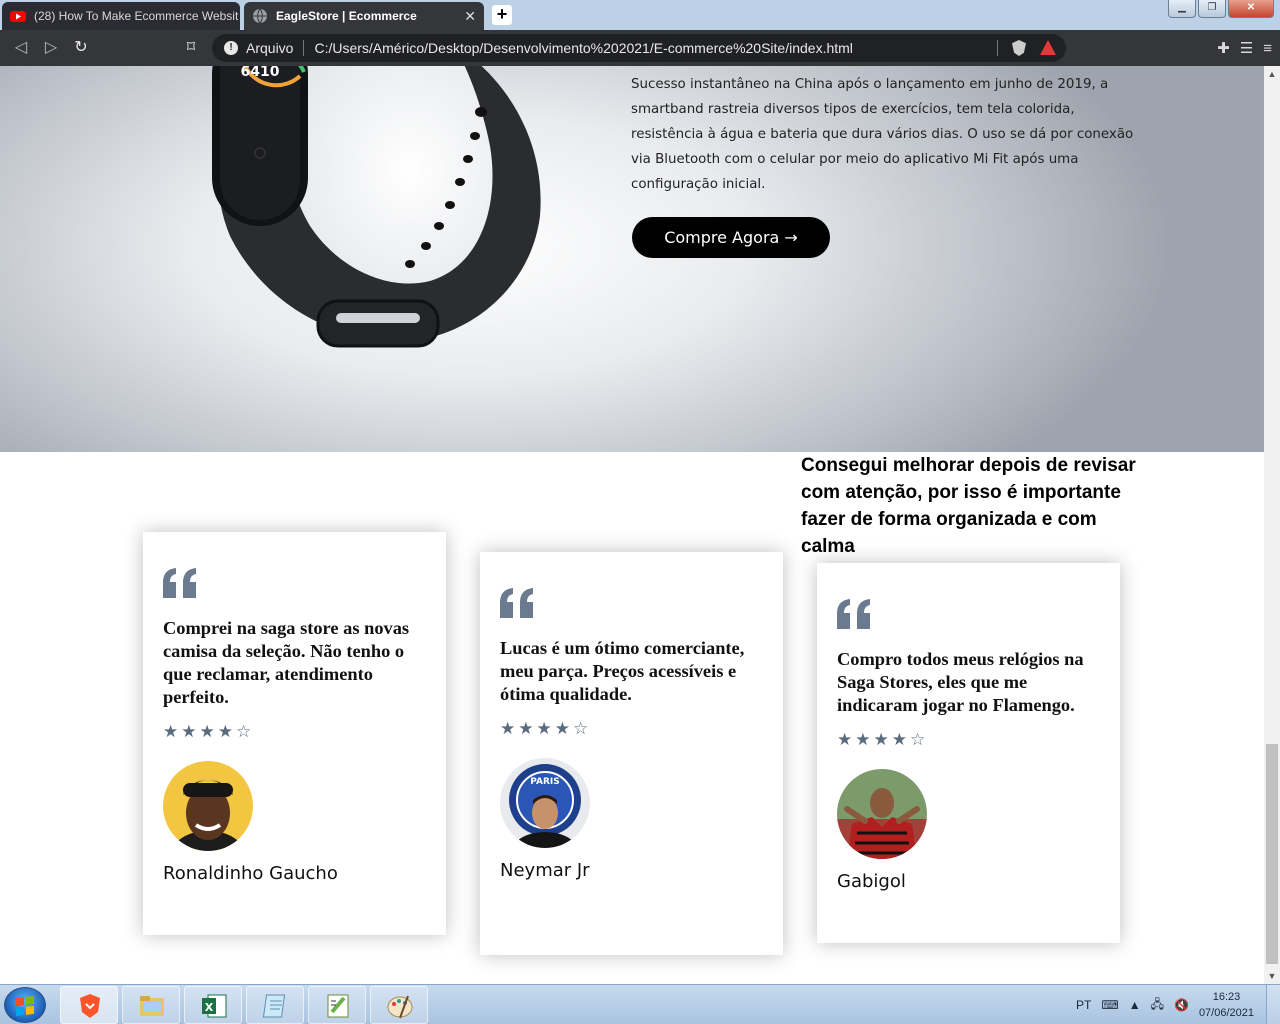 This screenshot has width=1280, height=1024. I want to click on clock-time: 16:23, so click(1226, 997).